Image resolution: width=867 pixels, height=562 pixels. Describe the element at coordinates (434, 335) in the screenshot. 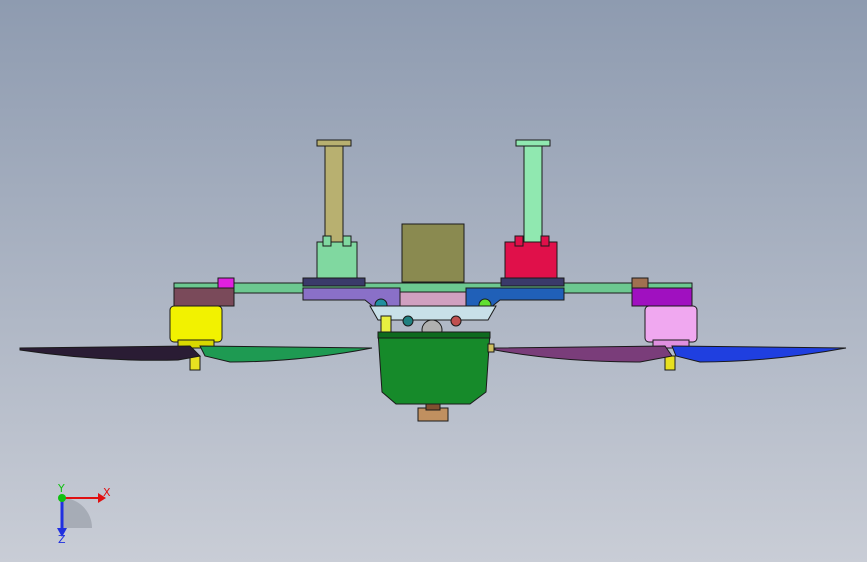

I see `payload-body-rim` at that location.